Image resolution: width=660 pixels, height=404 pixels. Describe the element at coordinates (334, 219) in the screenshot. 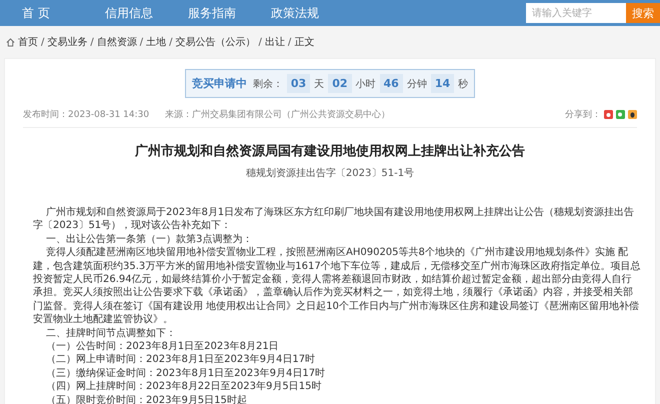

I see `article-paragraph: 广州市规划和自然资源局于2023年8月1日发布了海珠区东方红印刷厂地块国有建设用地使用权网上挂牌出让公告（穗规划资源挂出告字〔2023〕51号），现对该公告补充如下：` at that location.